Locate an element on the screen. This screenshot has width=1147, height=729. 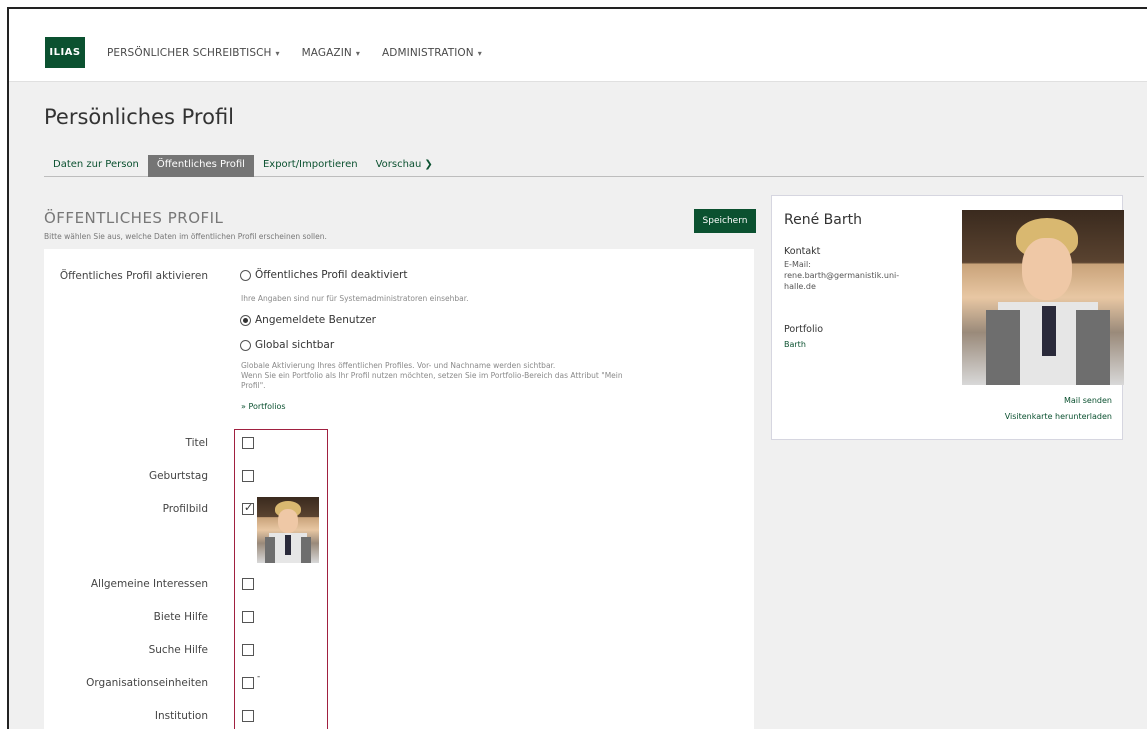
page-title: Persönliches Profil is located at coordinates (139, 117).